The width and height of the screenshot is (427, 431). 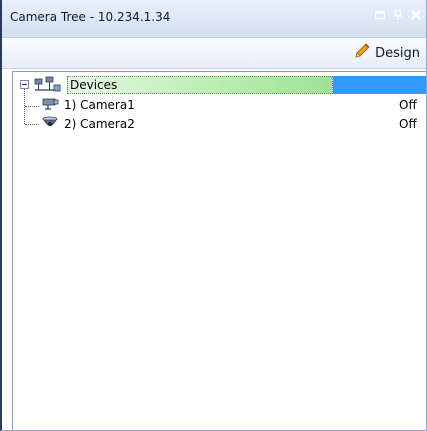 What do you see at coordinates (219, 86) in the screenshot?
I see `tree-node-devices: Devices` at bounding box center [219, 86].